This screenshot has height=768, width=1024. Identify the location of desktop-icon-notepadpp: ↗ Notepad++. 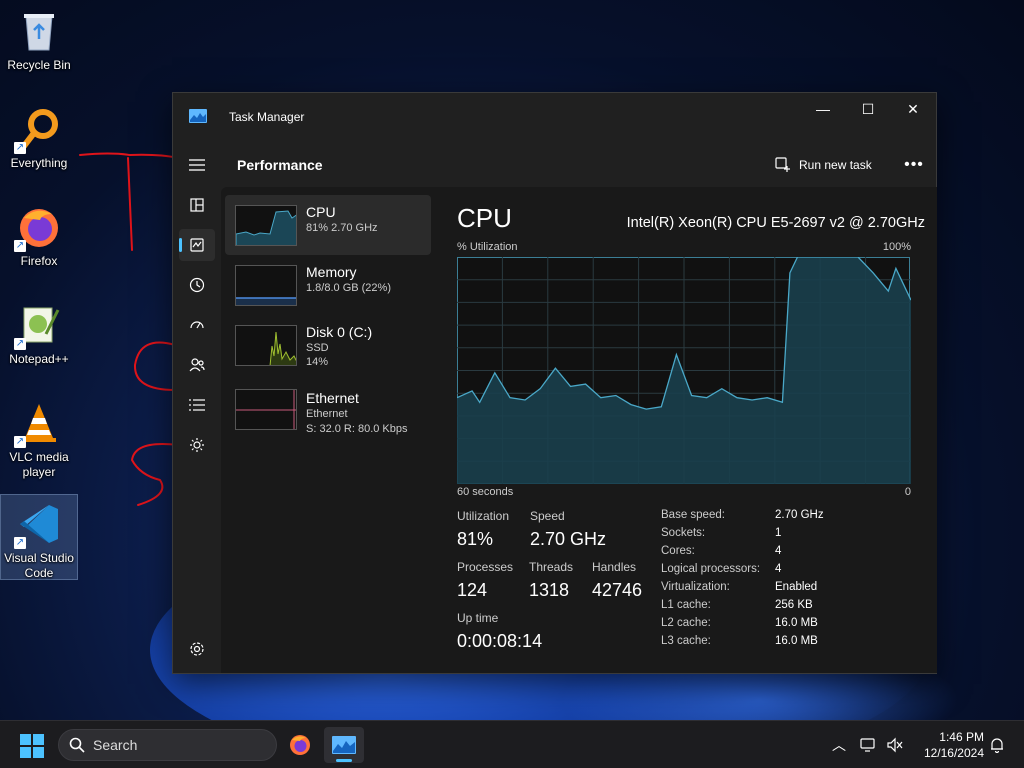
(39, 338).